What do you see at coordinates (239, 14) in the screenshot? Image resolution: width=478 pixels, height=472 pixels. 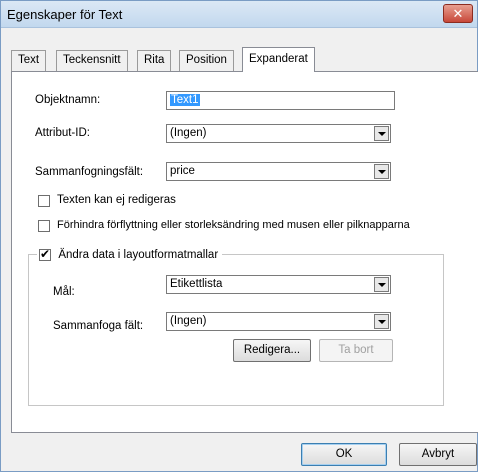 I see `title-bar: Egenskaper för Text ✕` at bounding box center [239, 14].